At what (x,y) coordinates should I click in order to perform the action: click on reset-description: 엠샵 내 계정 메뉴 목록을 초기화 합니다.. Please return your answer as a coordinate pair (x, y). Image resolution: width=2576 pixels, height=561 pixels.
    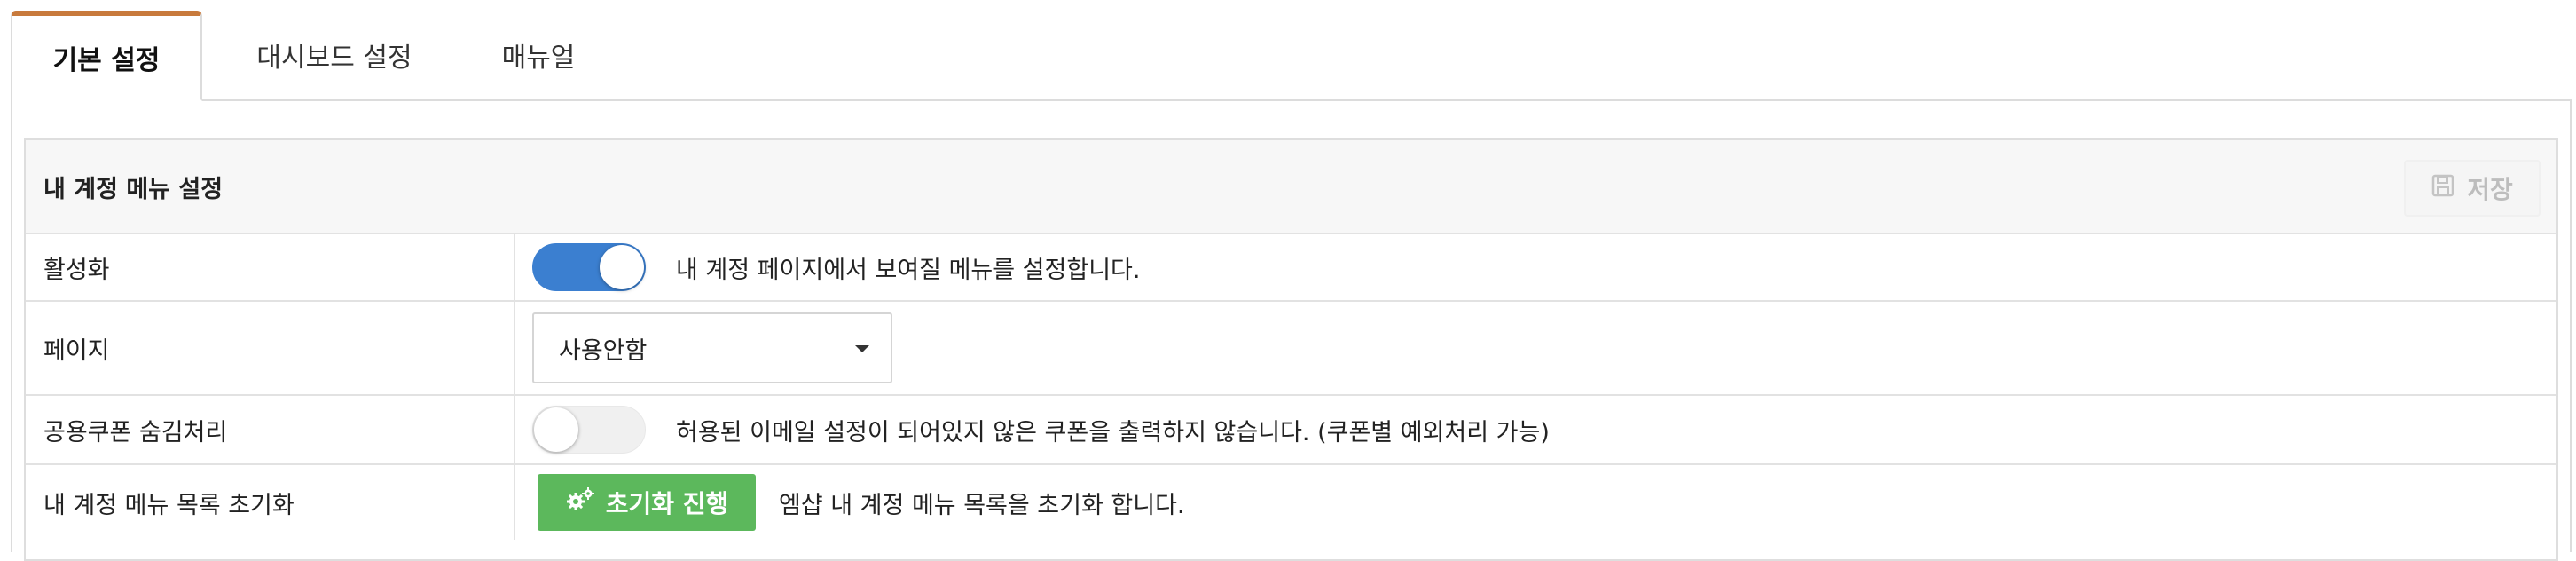
    Looking at the image, I should click on (982, 505).